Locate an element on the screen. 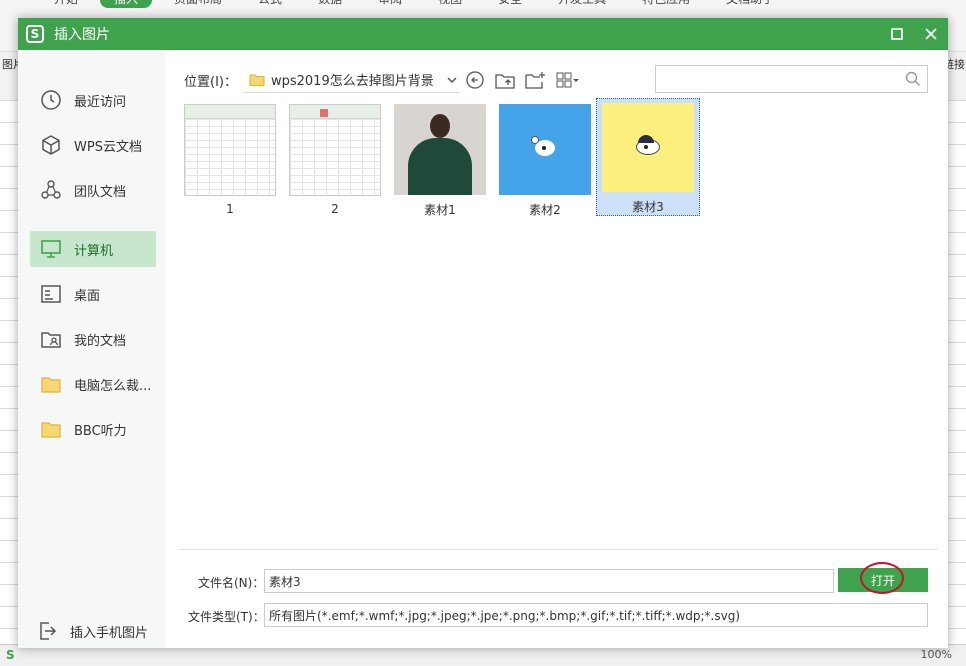  phone-import-icon is located at coordinates (47, 631).